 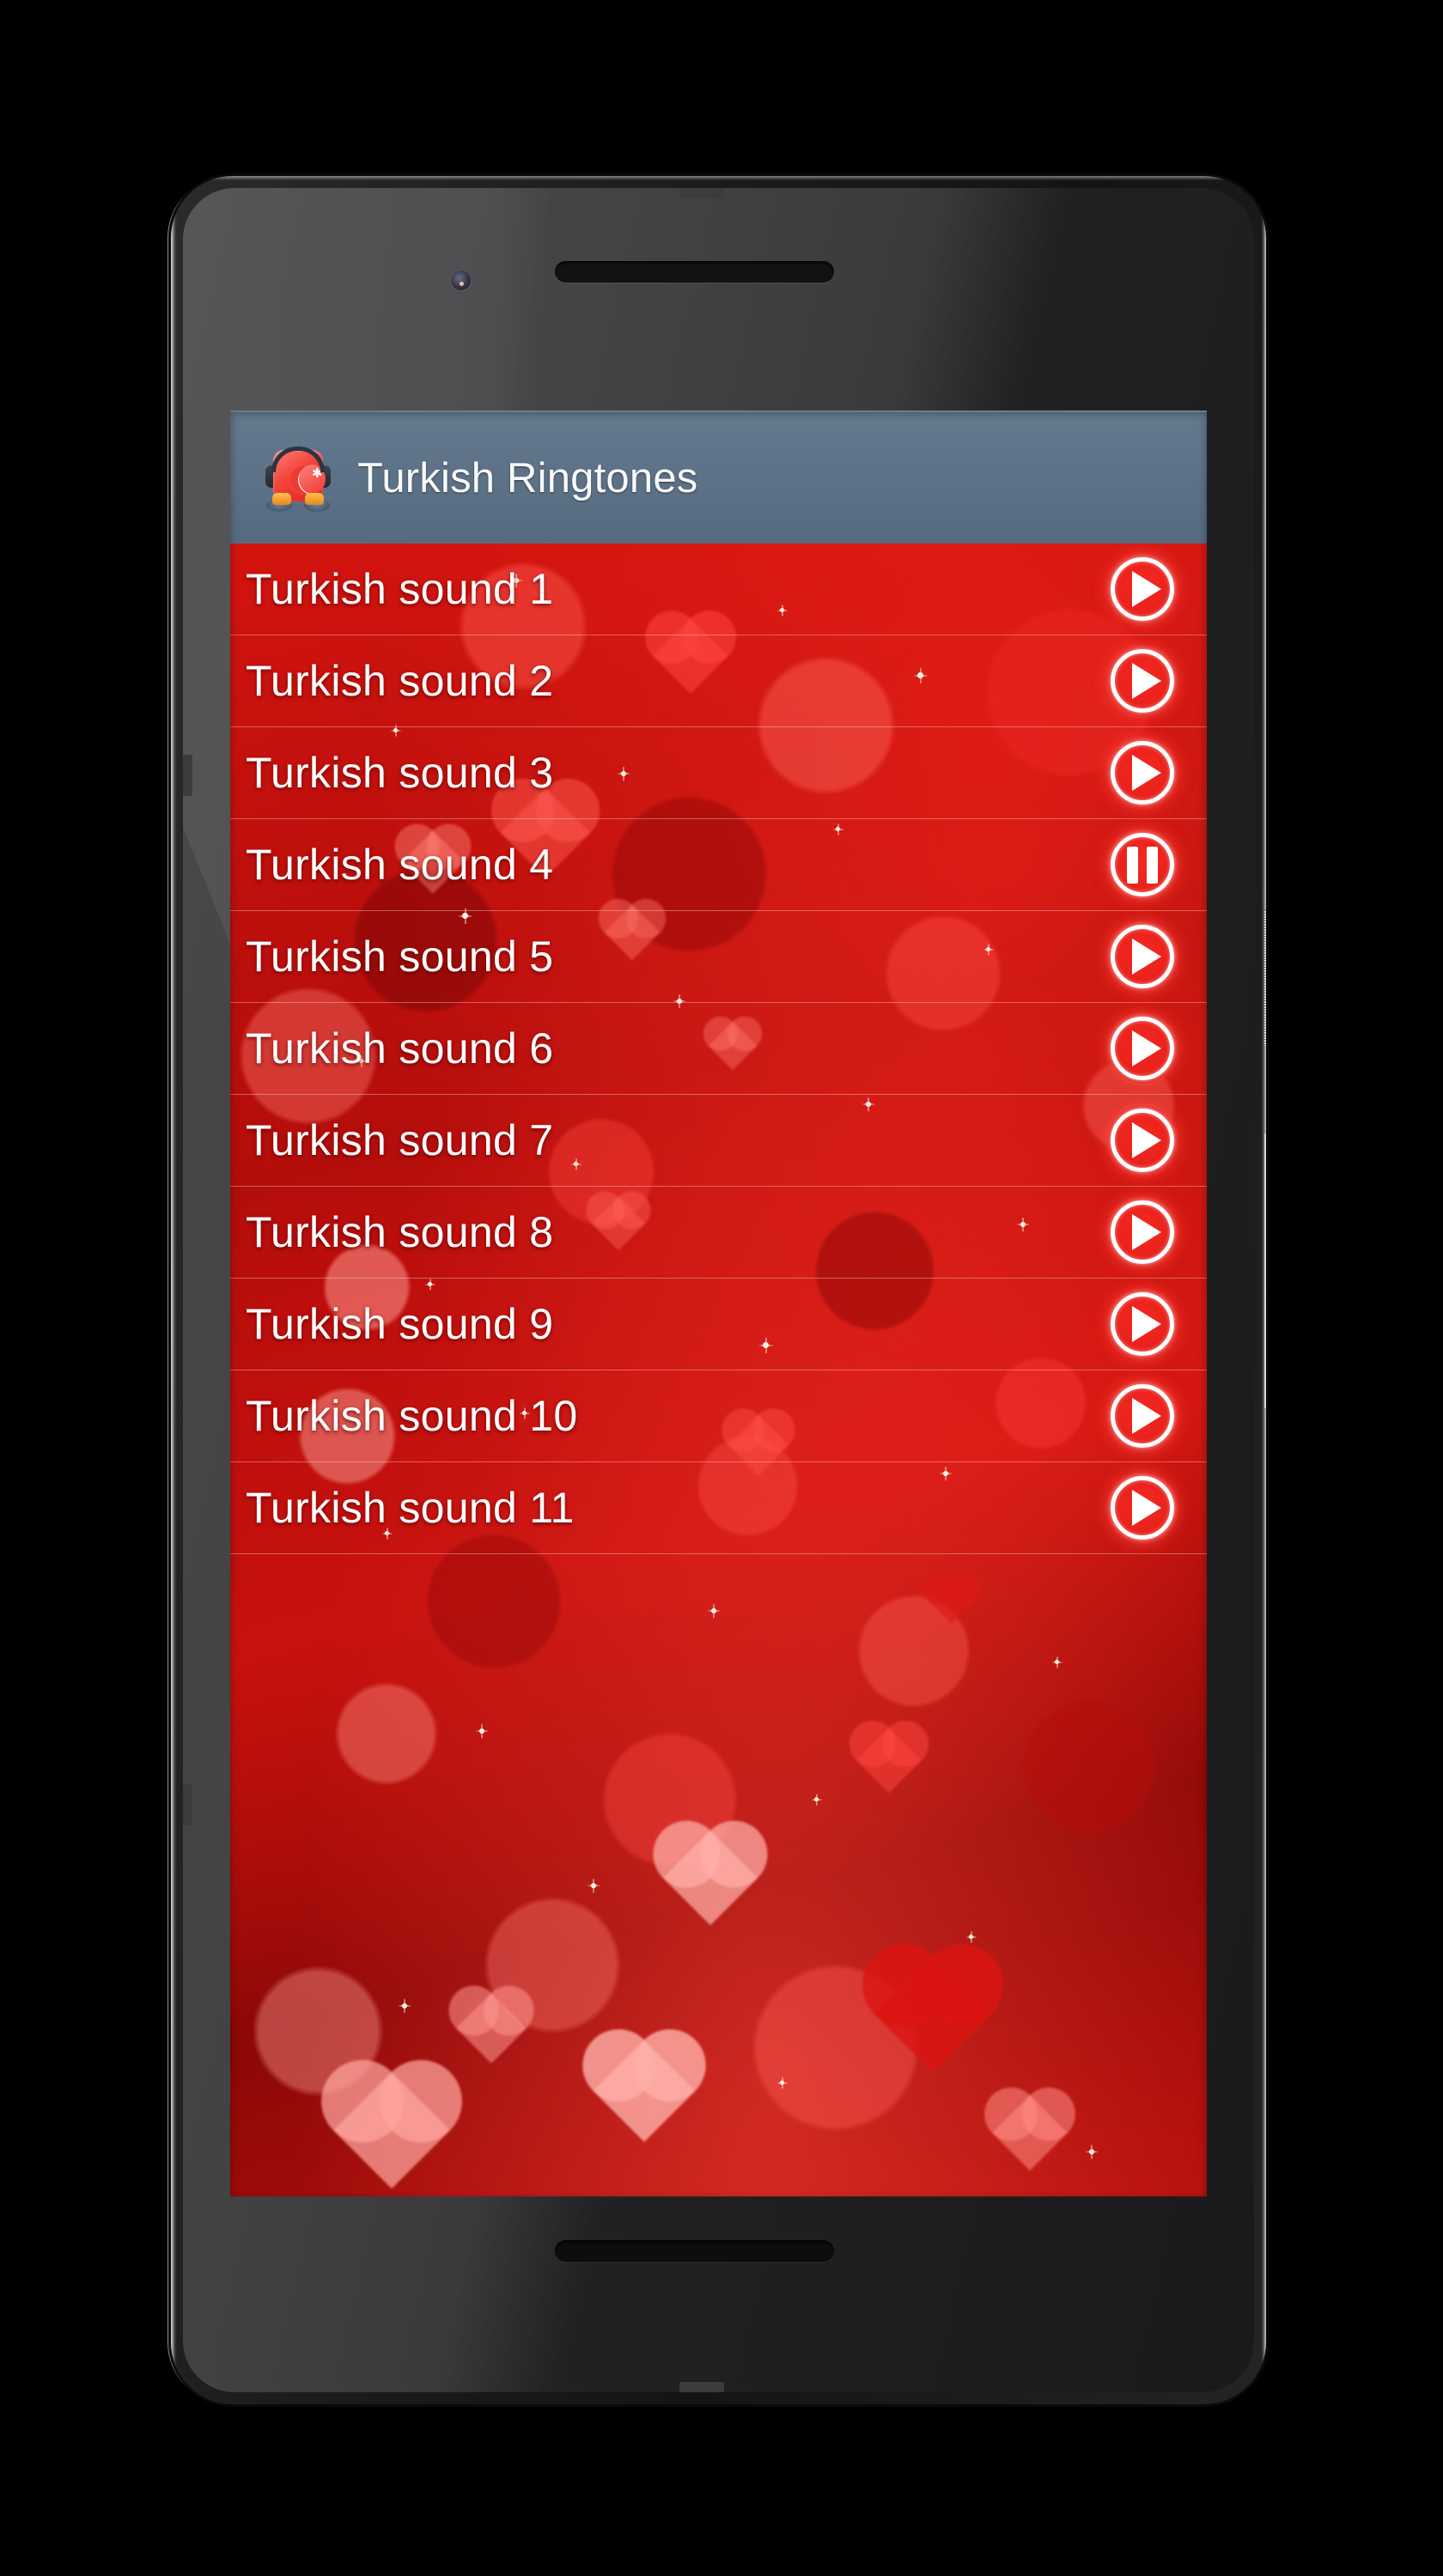 I want to click on ringtone-row: Turkish sound 6, so click(x=718, y=1049).